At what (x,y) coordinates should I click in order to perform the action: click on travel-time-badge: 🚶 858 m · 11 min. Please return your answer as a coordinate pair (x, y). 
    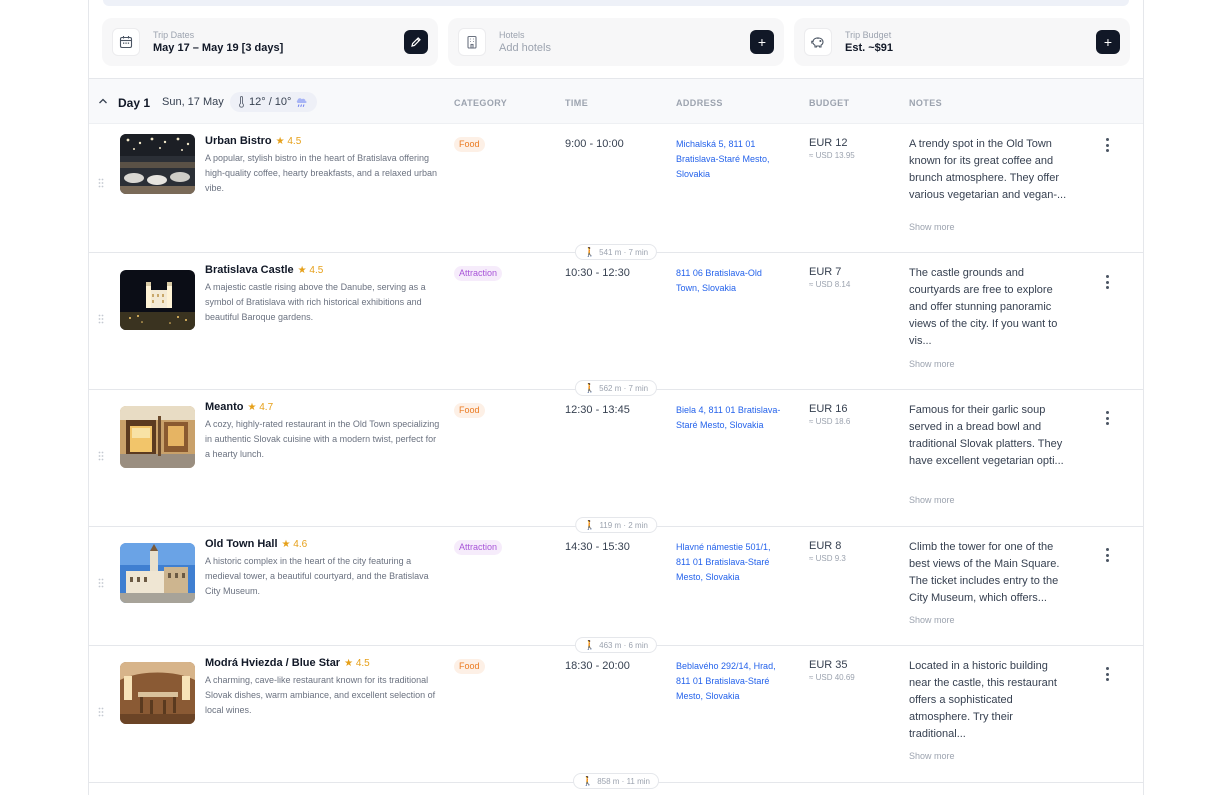
    Looking at the image, I should click on (616, 781).